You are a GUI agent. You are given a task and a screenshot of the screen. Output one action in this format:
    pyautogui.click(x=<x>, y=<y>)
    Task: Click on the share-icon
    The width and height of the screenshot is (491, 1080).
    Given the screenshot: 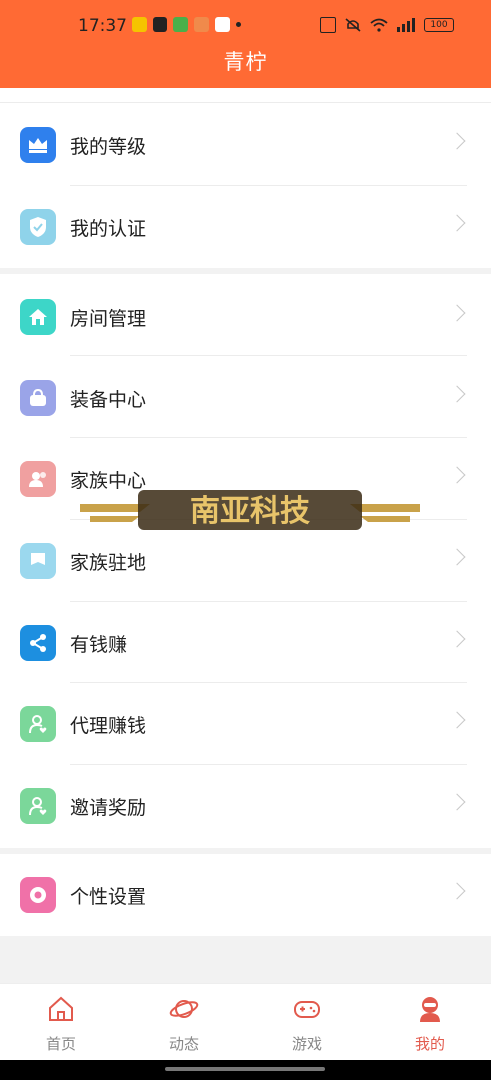 What is the action you would take?
    pyautogui.click(x=38, y=643)
    